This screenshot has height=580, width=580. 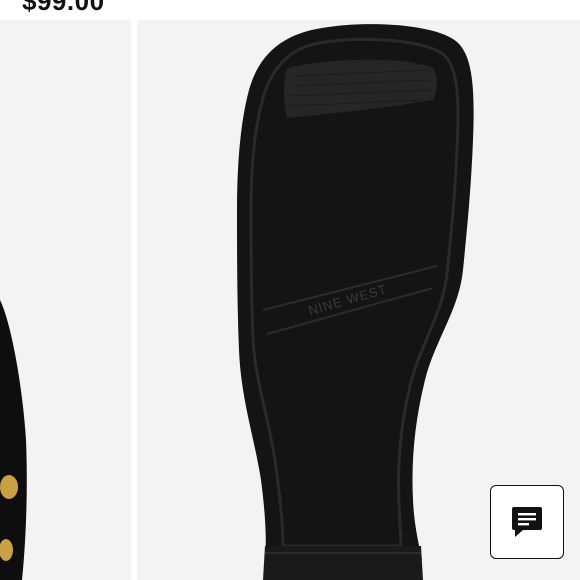 What do you see at coordinates (343, 563) in the screenshot?
I see `heel-block` at bounding box center [343, 563].